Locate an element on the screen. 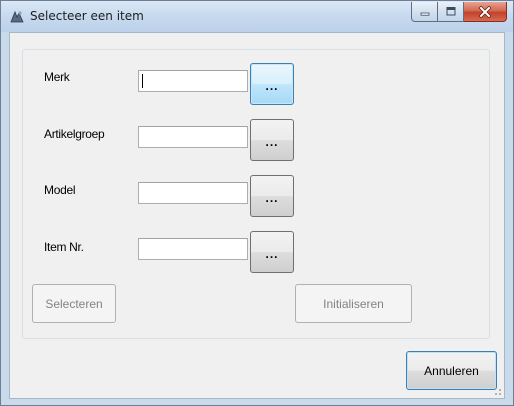 Image resolution: width=514 pixels, height=406 pixels. title-bar: Selecteer een item is located at coordinates (257, 16).